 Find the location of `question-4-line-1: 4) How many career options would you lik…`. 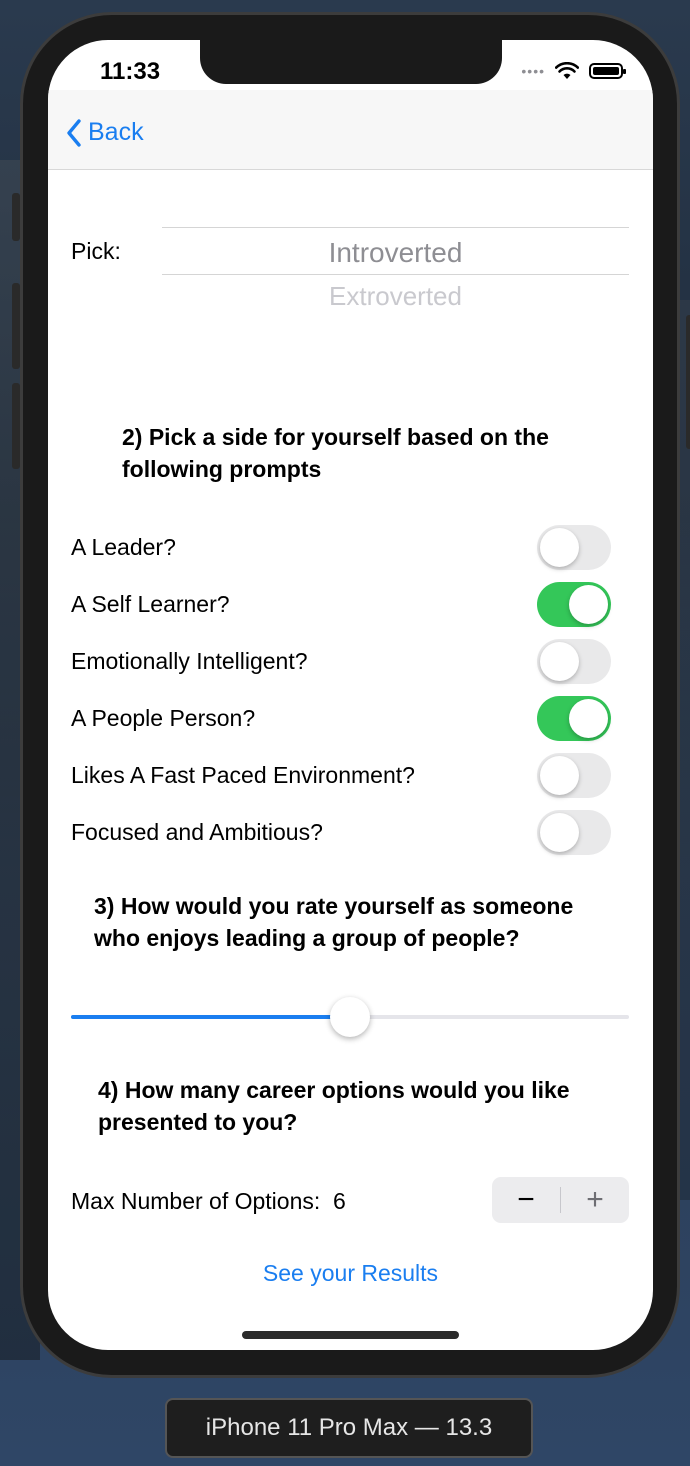

question-4-line-1: 4) How many career options would you lik… is located at coordinates (334, 1090).